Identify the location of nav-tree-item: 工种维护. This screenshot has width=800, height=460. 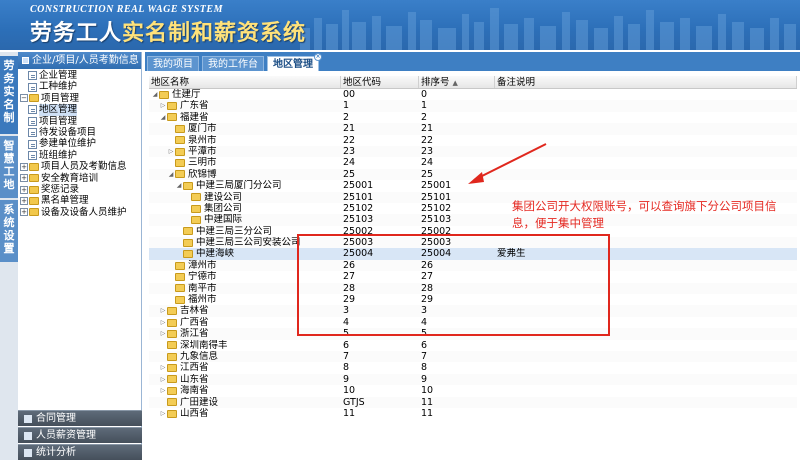
(79, 86).